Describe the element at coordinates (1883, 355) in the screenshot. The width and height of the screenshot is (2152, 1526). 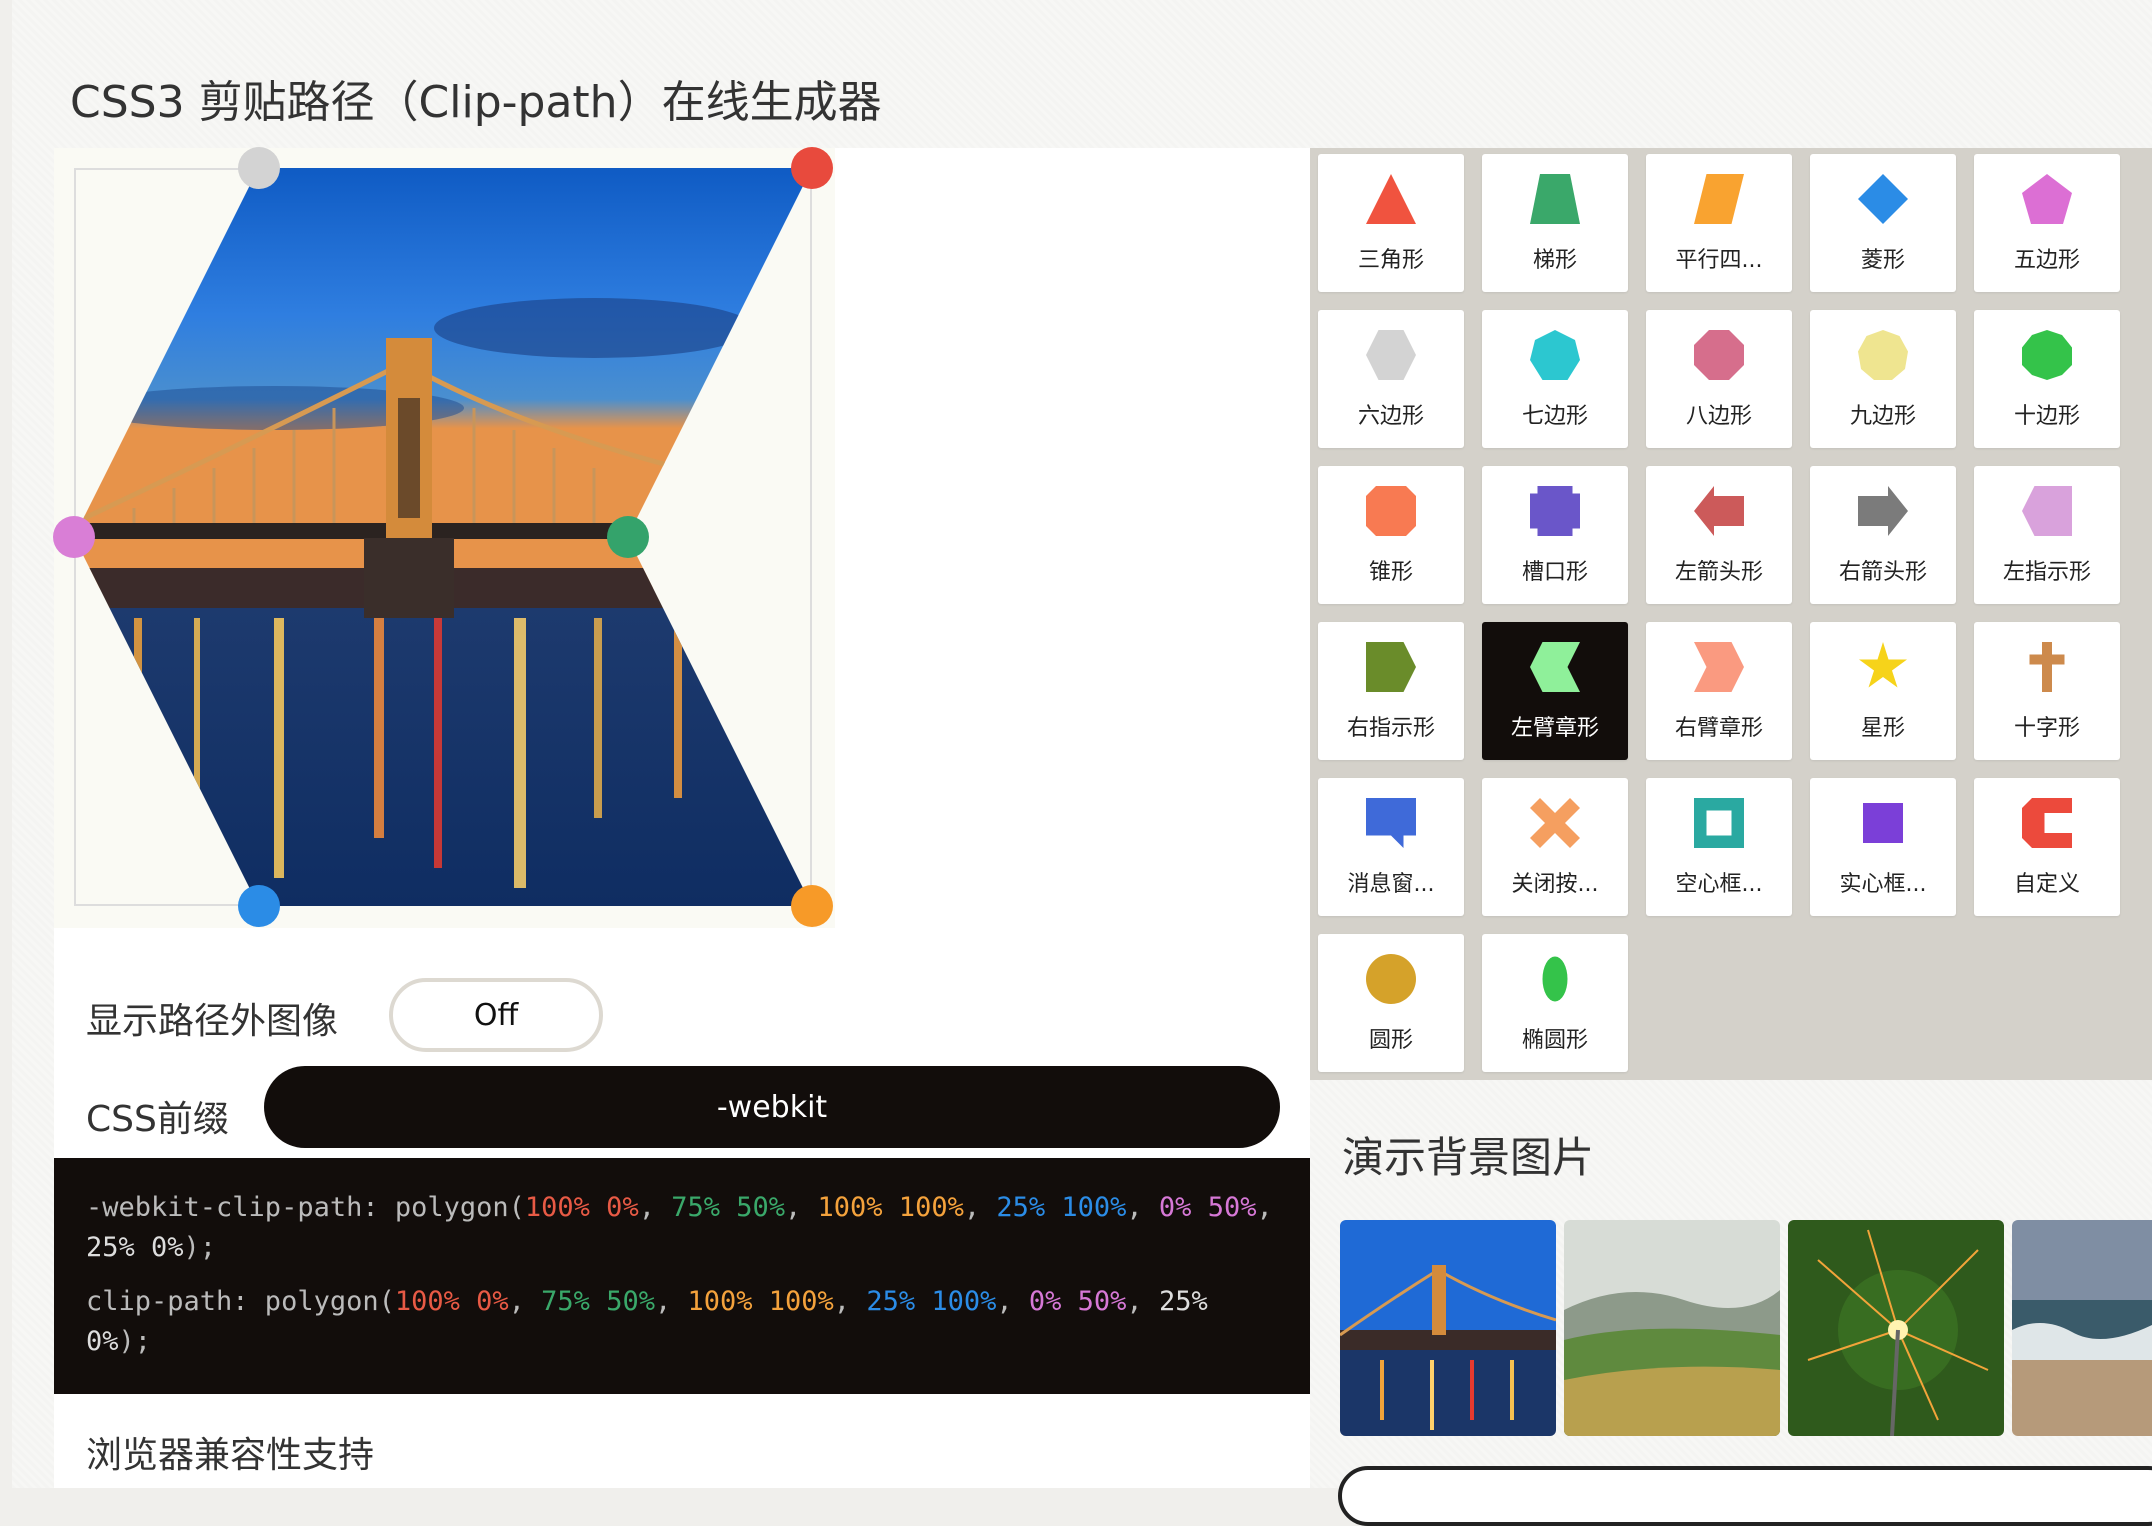
I see `nonagon-icon` at that location.